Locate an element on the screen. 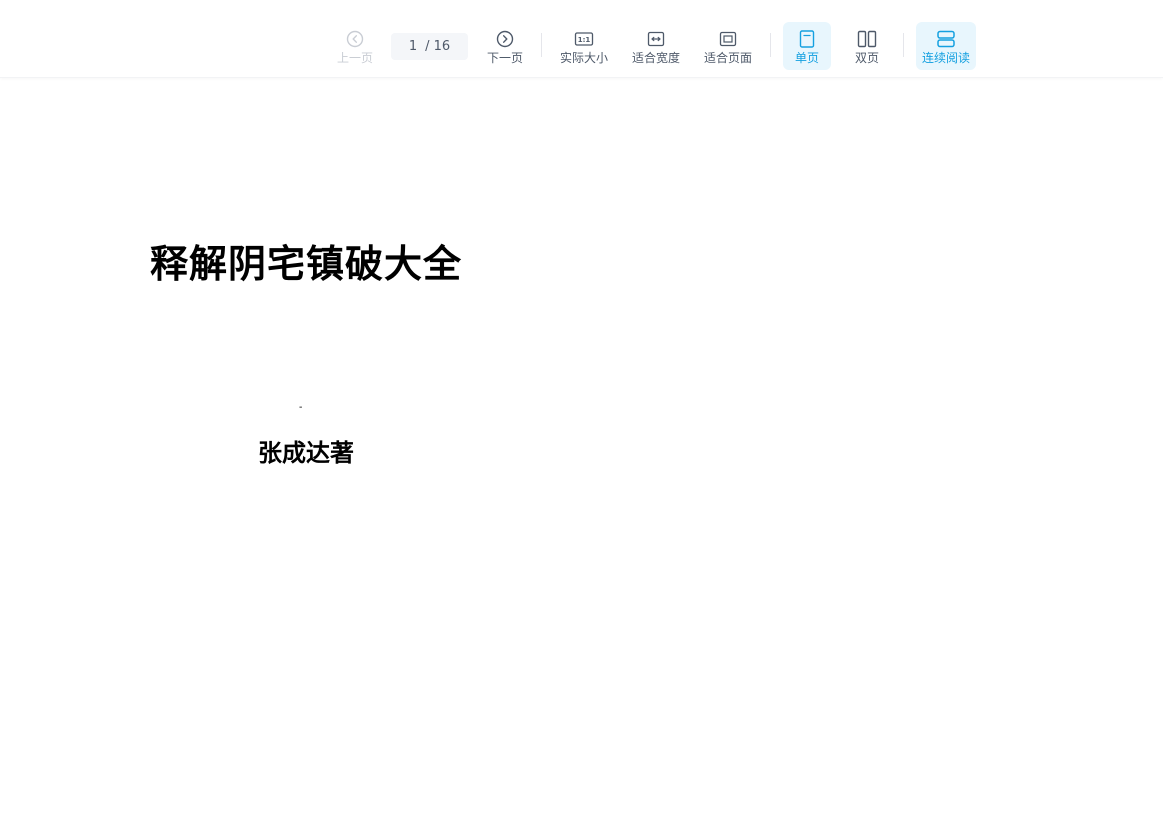  fit-page-button: 适合页面 is located at coordinates (728, 46).